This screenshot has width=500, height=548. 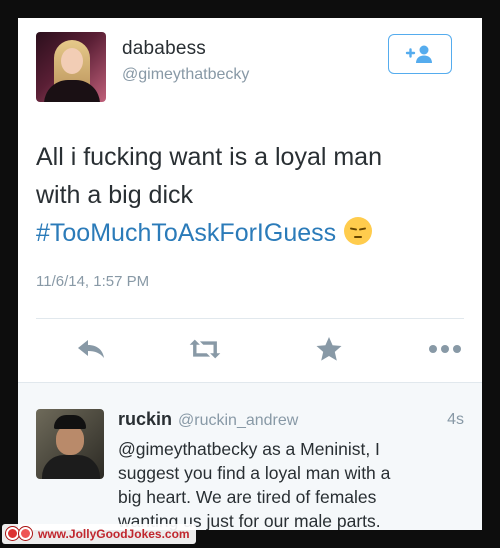 I want to click on hashtag-link: #TooMuchToAskForIGuess, so click(x=186, y=233).